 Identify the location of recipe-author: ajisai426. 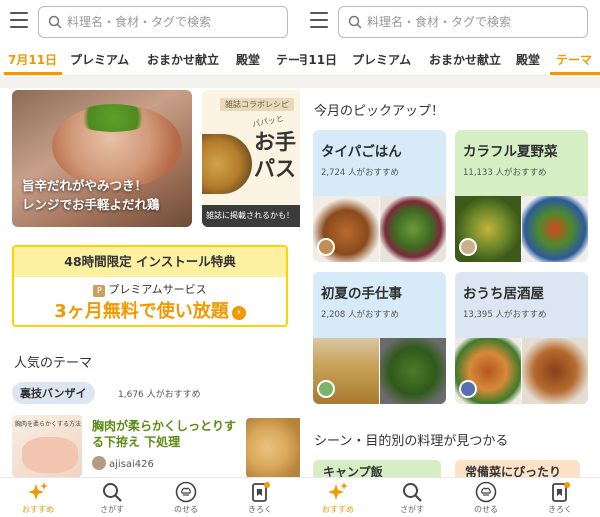
(123, 463).